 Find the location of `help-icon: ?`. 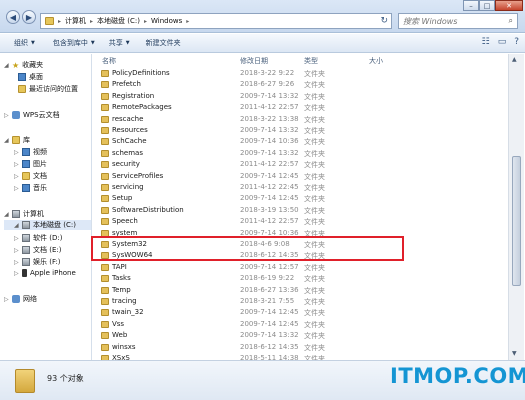

help-icon: ? is located at coordinates (516, 42).